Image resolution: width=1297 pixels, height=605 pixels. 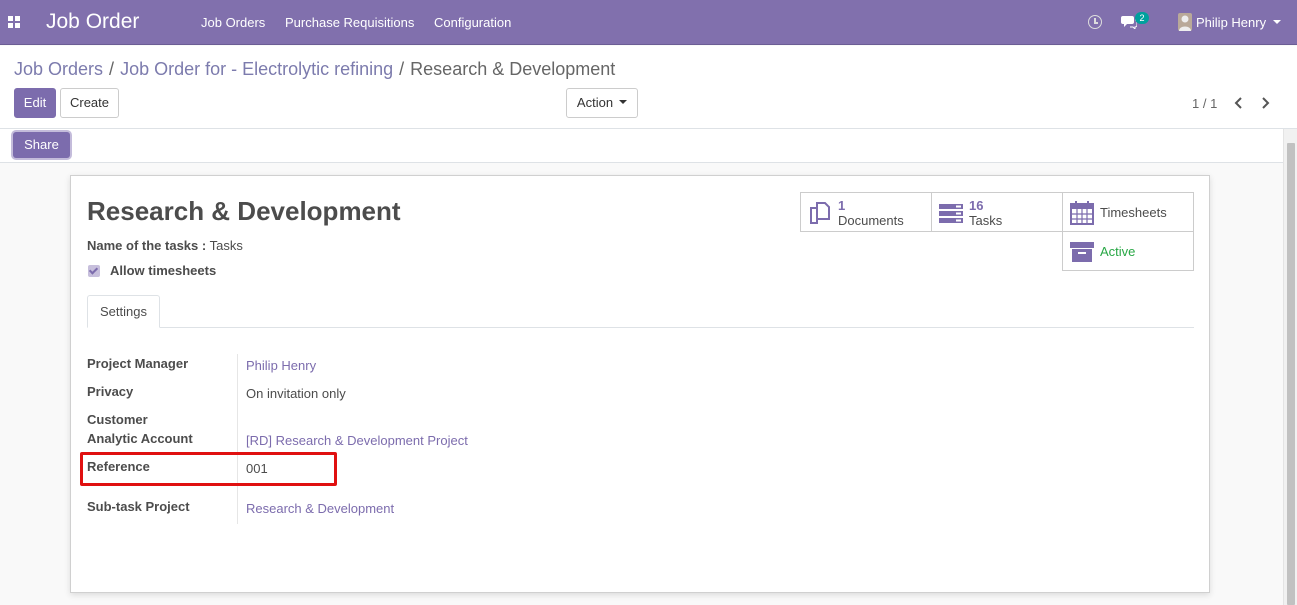 What do you see at coordinates (986, 220) in the screenshot?
I see `tasks-label: Tasks` at bounding box center [986, 220].